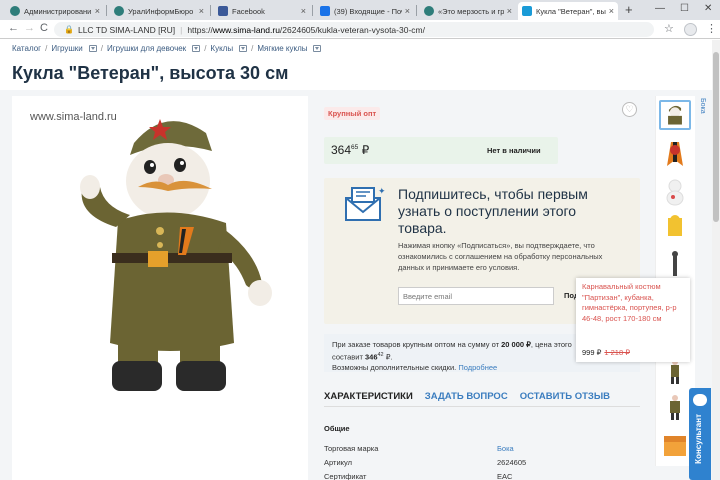  Describe the element at coordinates (570, 296) in the screenshot. I see `subscribe-button: Подписаться` at that location.